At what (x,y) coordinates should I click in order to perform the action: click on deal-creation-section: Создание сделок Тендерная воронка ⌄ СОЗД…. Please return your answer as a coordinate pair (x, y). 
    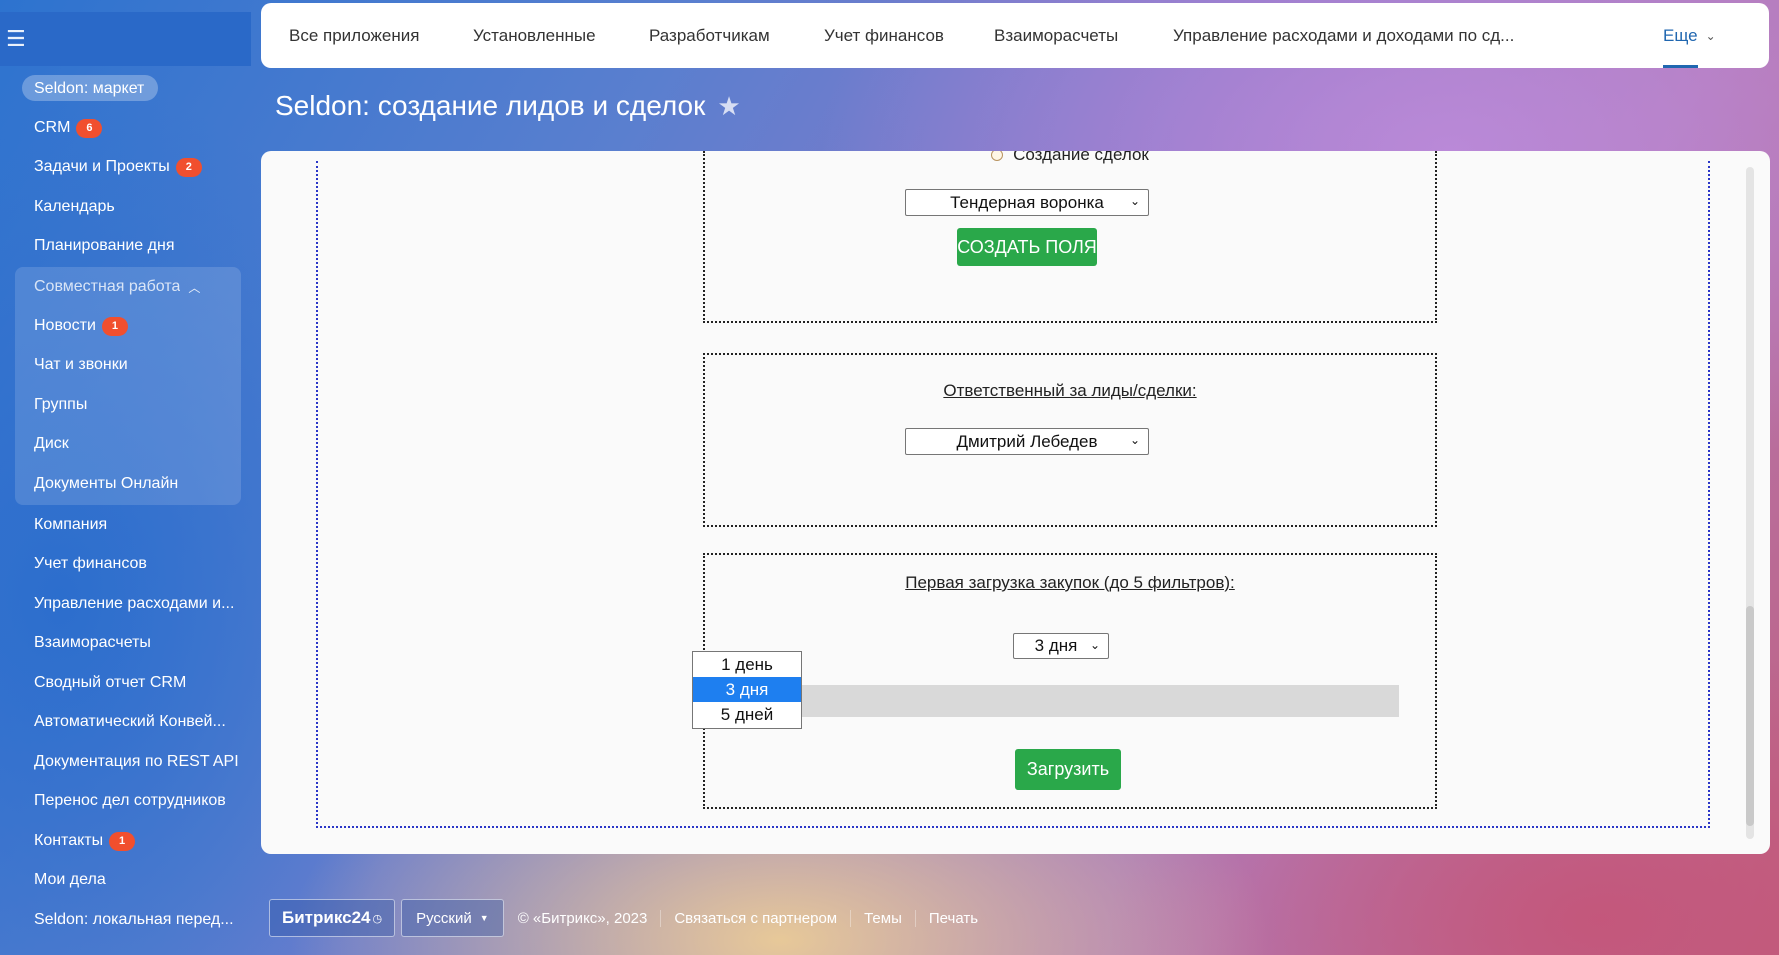
    Looking at the image, I should click on (1070, 237).